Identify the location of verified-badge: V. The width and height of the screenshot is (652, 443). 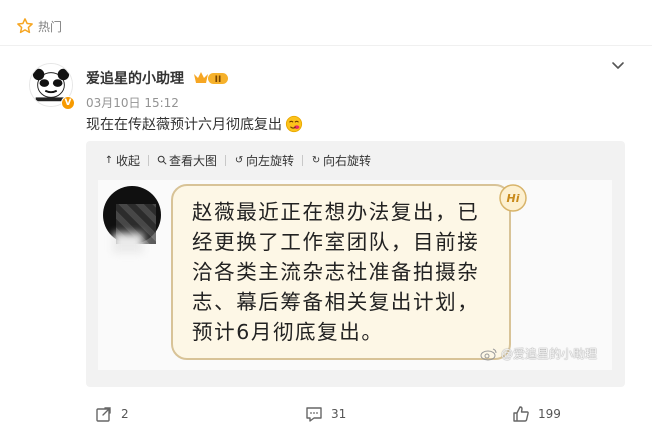
(68, 103).